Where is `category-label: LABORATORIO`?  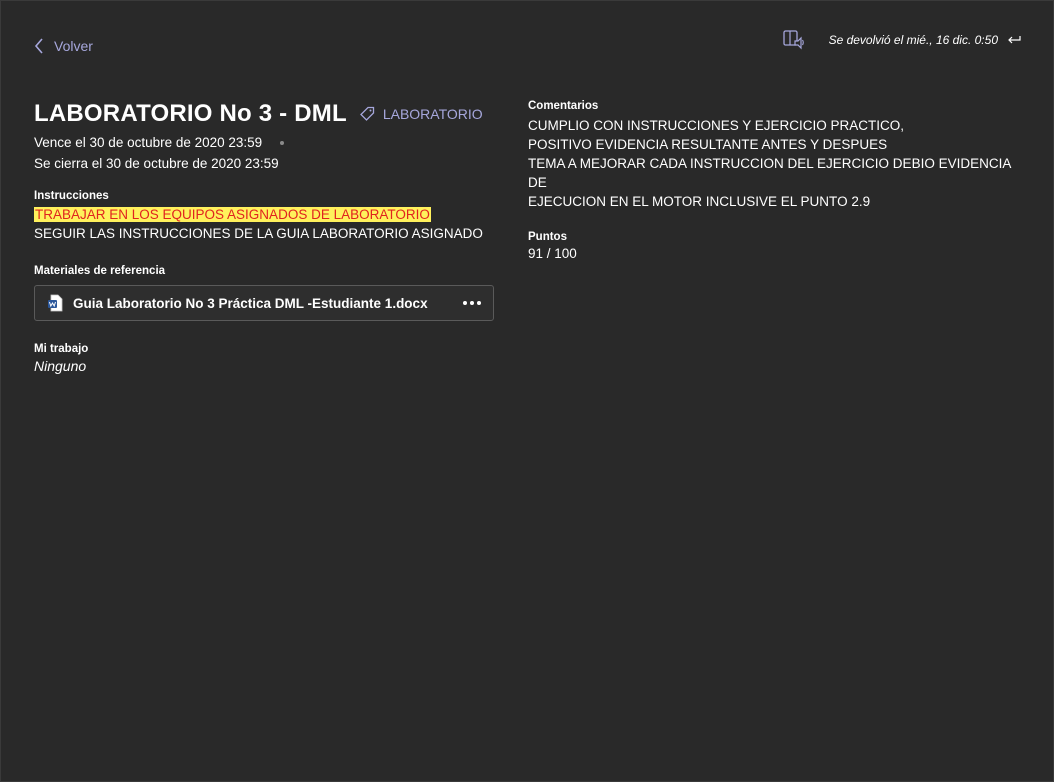
category-label: LABORATORIO is located at coordinates (432, 114).